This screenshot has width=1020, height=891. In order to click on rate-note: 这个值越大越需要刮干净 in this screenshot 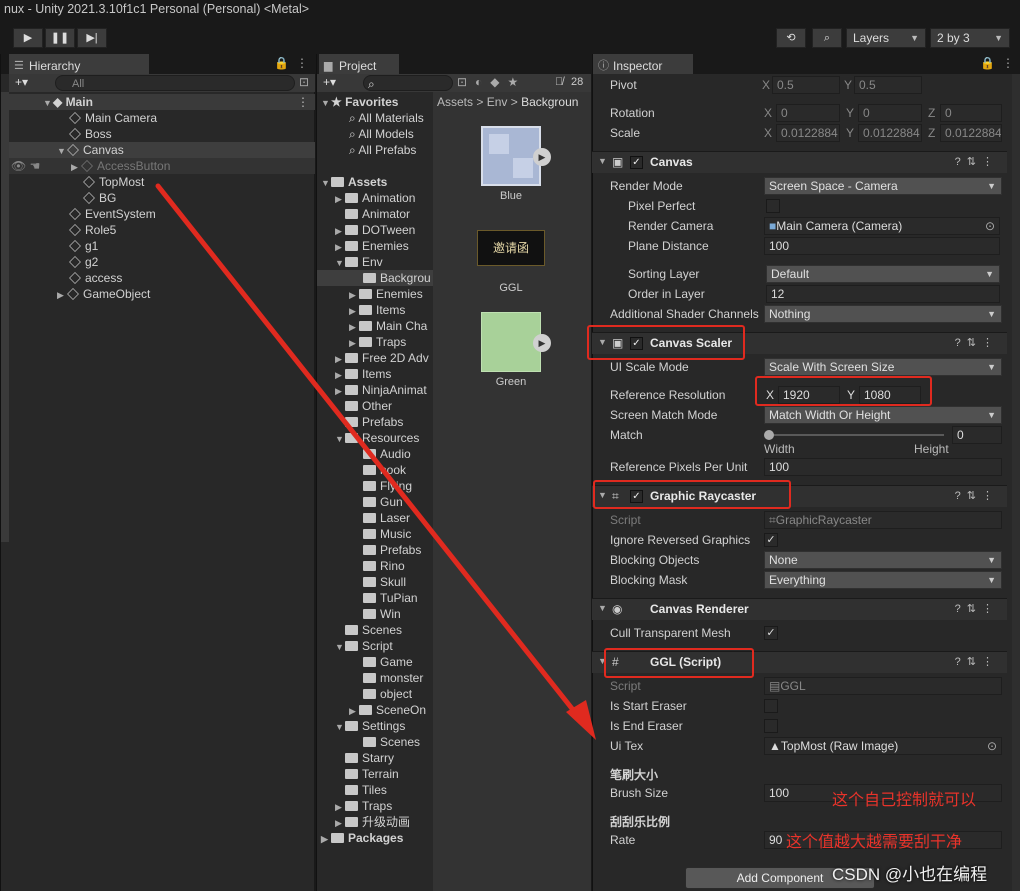, I will do `click(874, 842)`.